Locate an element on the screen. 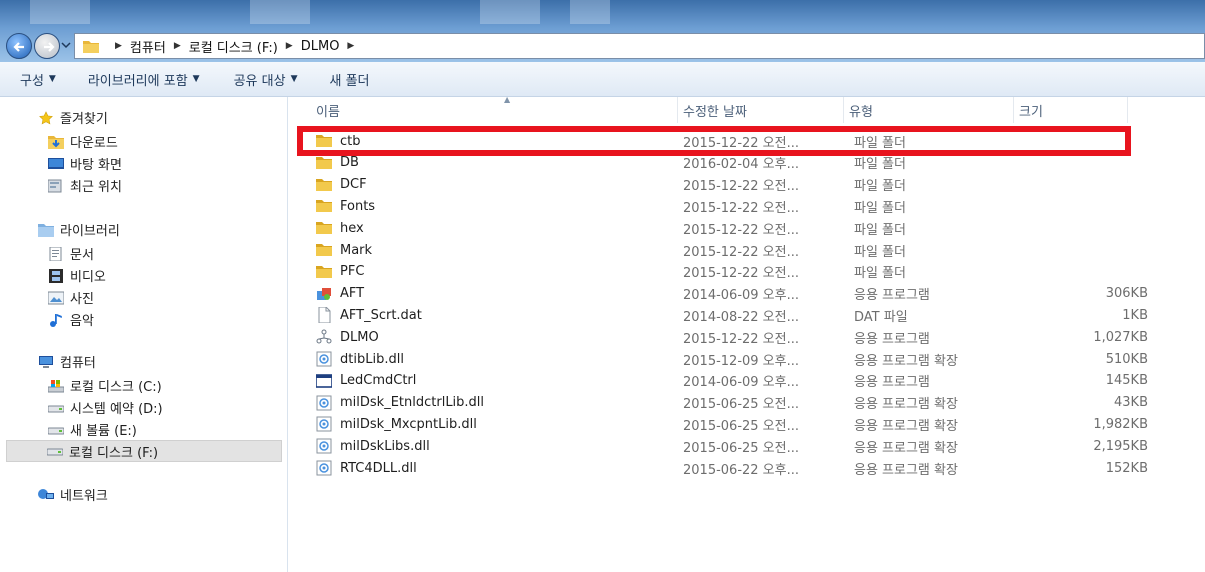 The image size is (1205, 572). nav-videos: 비디오 is located at coordinates (77, 275).